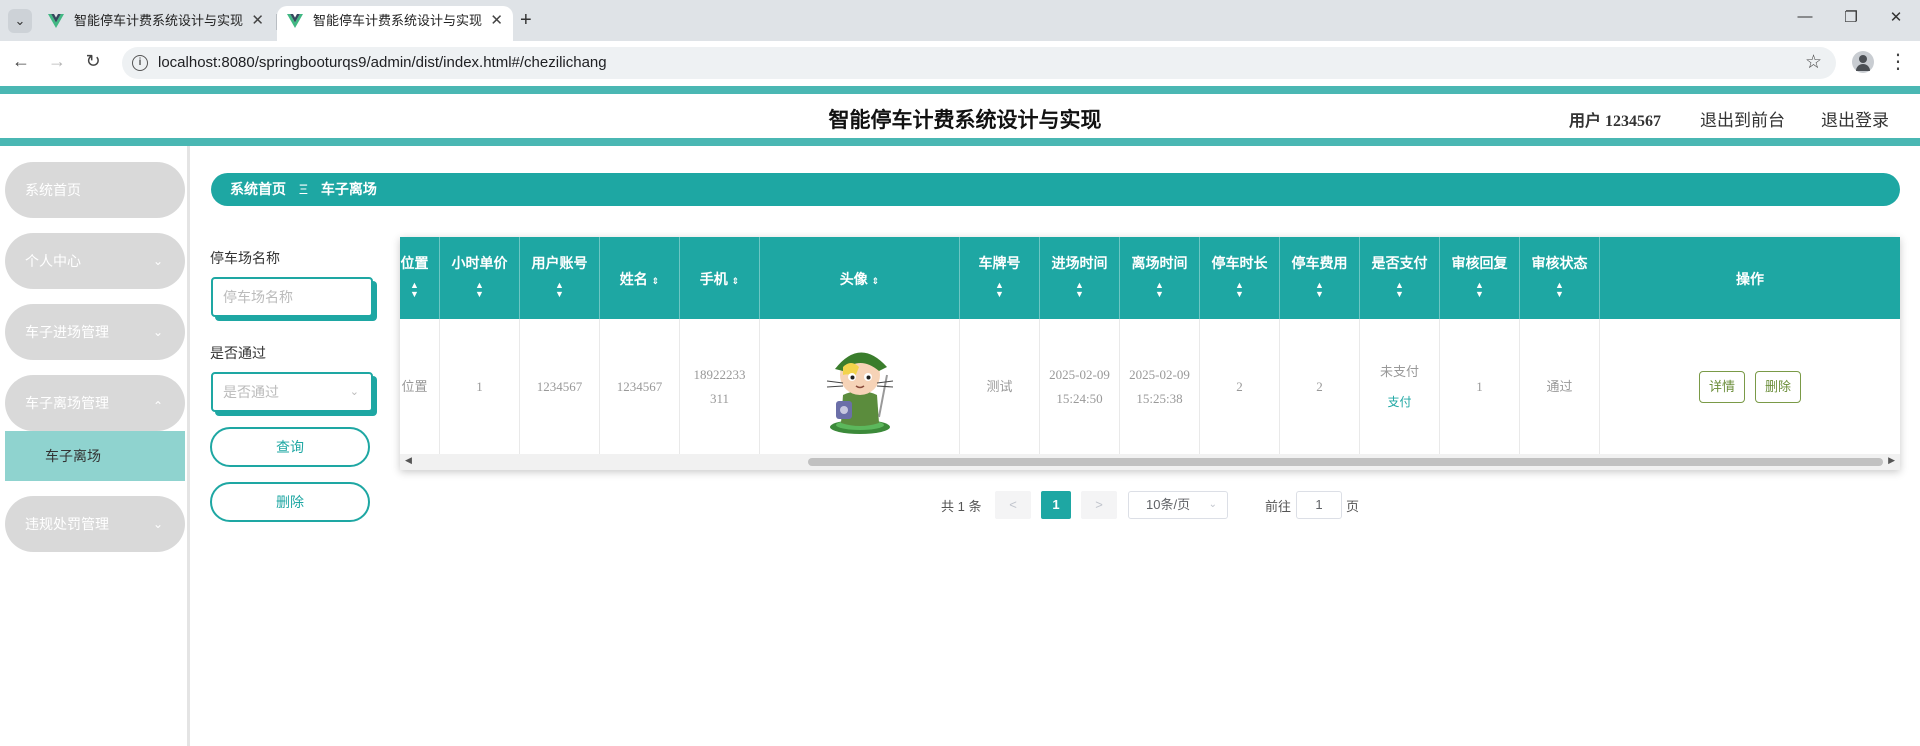 This screenshot has width=1920, height=746. Describe the element at coordinates (1055, 189) in the screenshot. I see `breadcrumb: 系统首页 Ξ 车子离场` at that location.